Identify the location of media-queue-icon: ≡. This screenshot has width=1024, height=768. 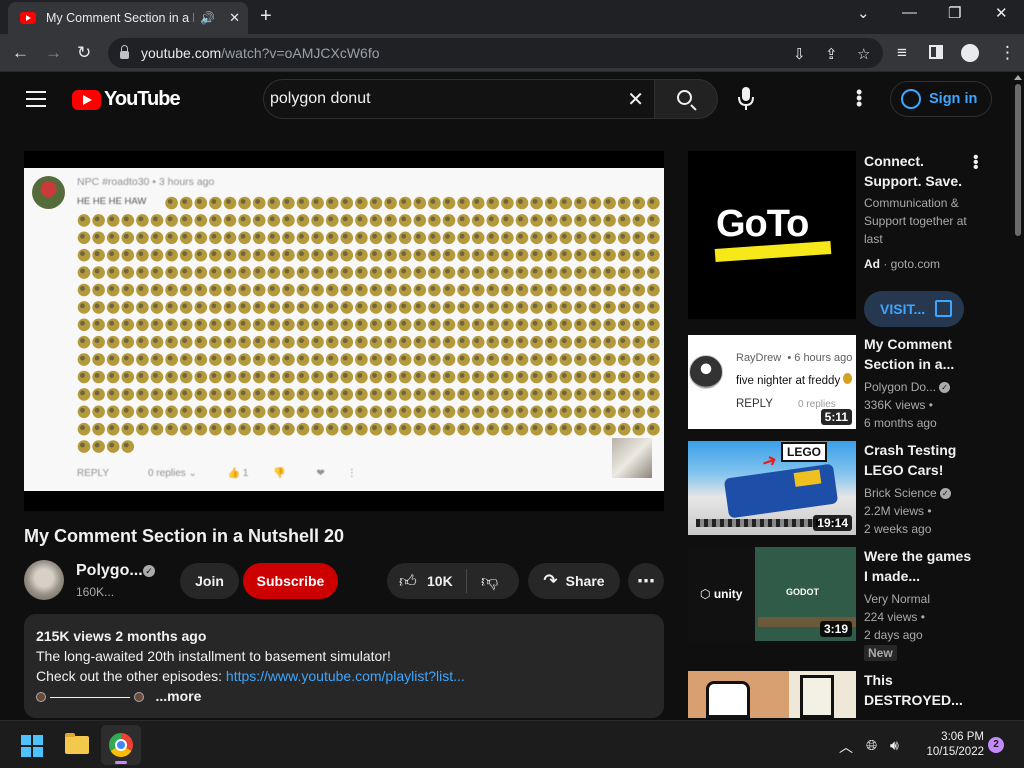
(902, 53).